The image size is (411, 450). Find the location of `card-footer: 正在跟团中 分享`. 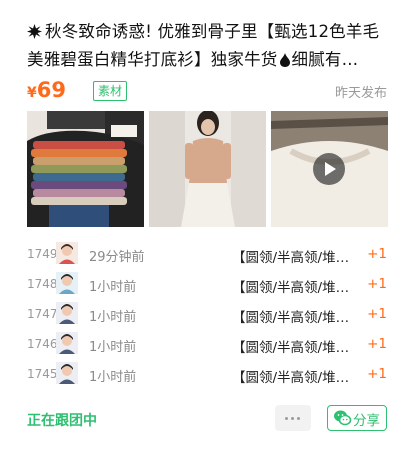

card-footer: 正在跟团中 分享 is located at coordinates (208, 419).